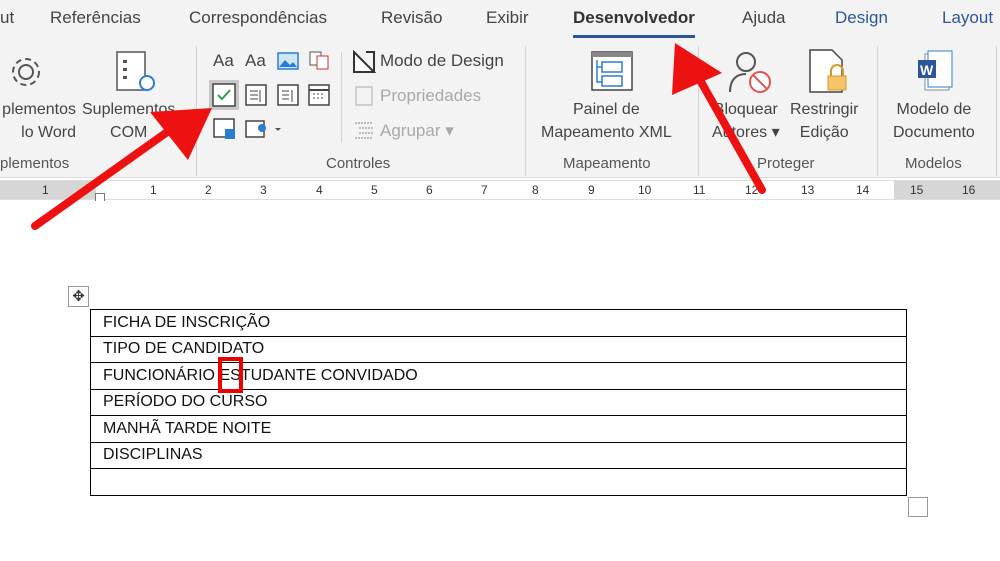 The width and height of the screenshot is (1000, 561). I want to click on rich-text-control-icon: Aa, so click(223, 61).